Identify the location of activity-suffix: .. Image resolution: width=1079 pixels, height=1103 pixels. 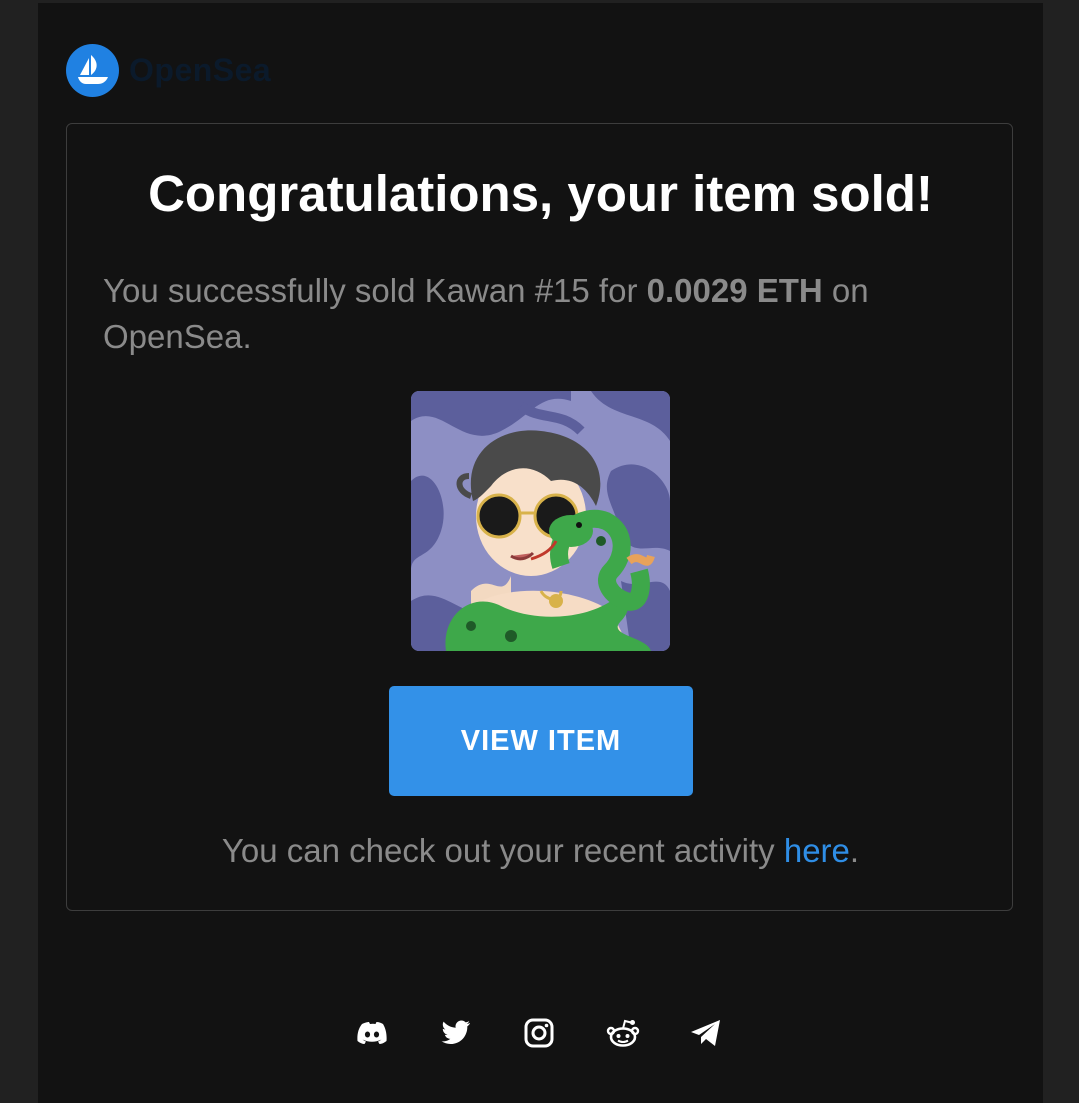
(854, 850).